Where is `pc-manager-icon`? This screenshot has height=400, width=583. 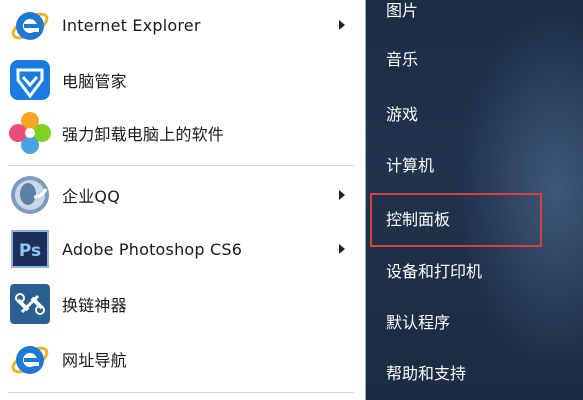 pc-manager-icon is located at coordinates (30, 80).